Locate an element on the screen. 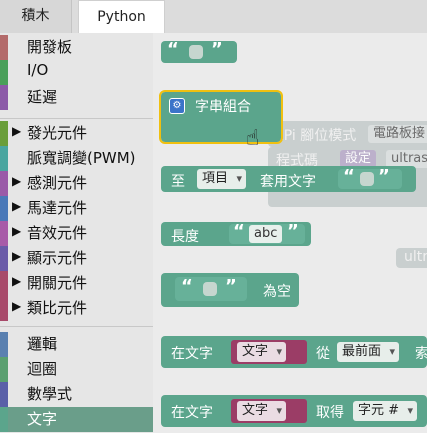 The width and height of the screenshot is (427, 433). block-text-length: 長度 “ abc ” is located at coordinates (236, 233).